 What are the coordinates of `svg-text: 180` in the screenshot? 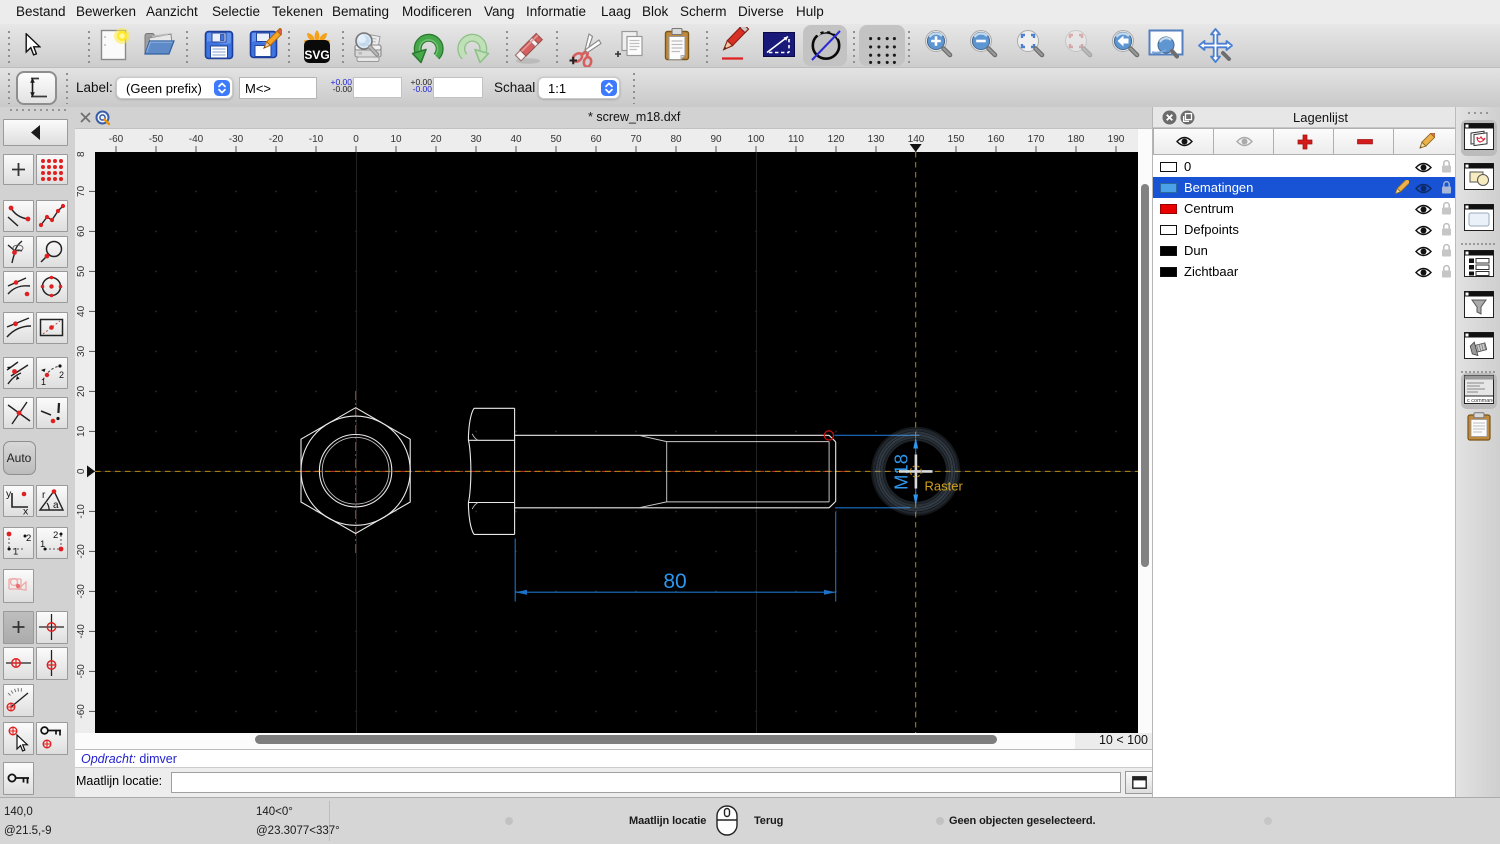 It's located at (1076, 139).